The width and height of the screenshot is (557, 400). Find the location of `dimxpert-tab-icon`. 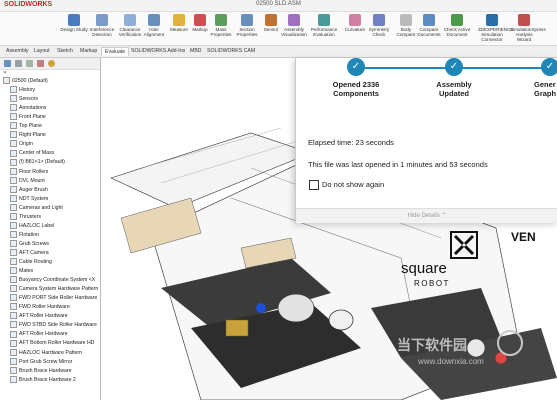

dimxpert-tab-icon is located at coordinates (40, 63).